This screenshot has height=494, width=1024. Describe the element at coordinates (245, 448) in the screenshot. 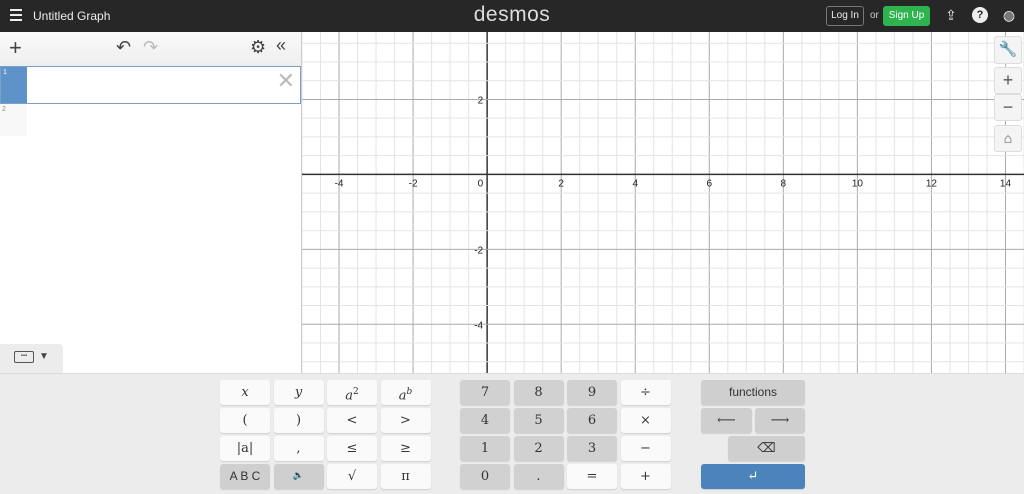

I see `abs-key: |a|` at that location.